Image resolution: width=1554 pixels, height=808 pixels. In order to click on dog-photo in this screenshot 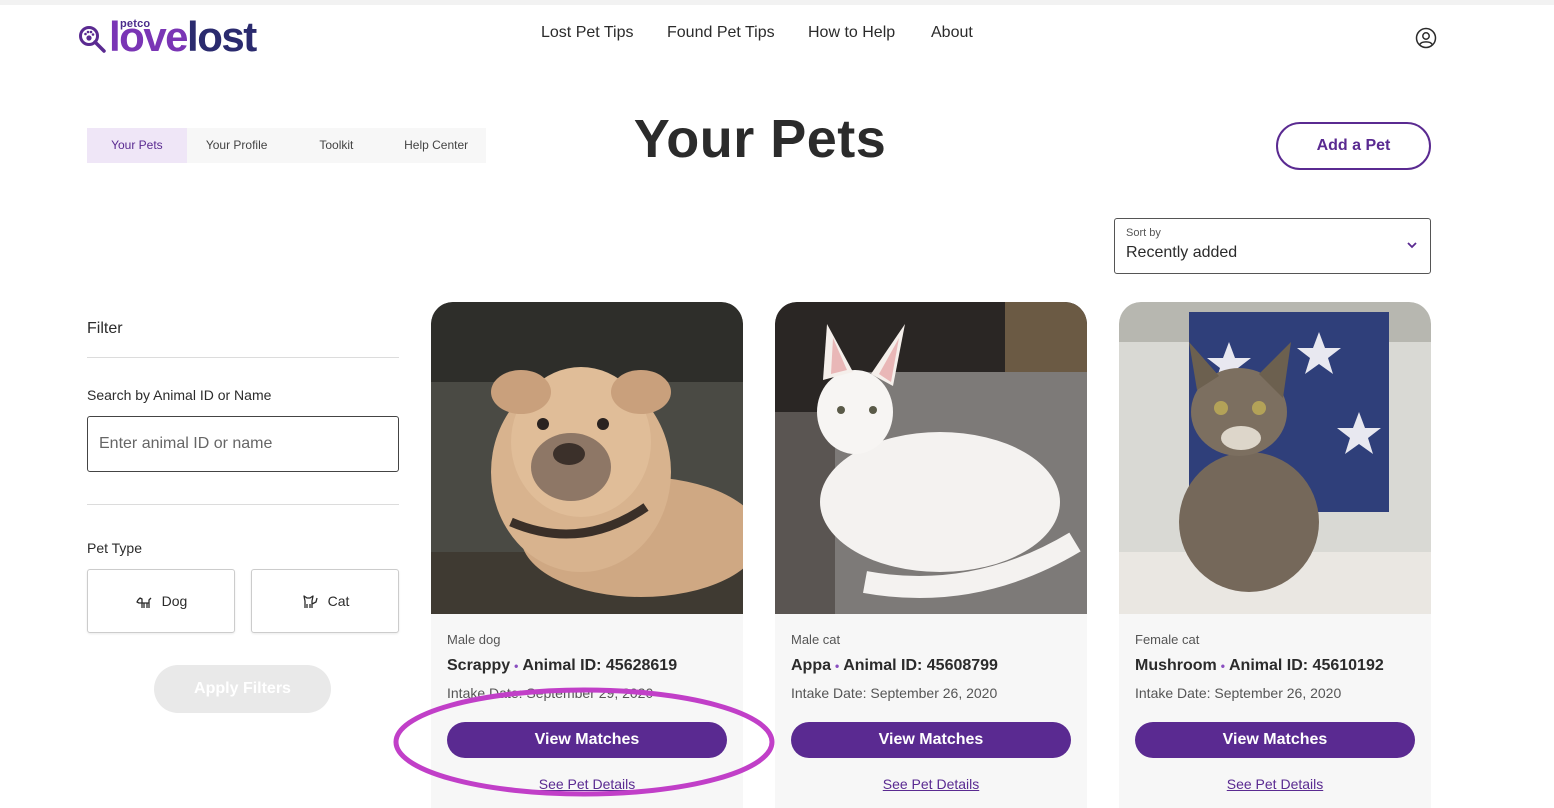, I will do `click(587, 458)`.